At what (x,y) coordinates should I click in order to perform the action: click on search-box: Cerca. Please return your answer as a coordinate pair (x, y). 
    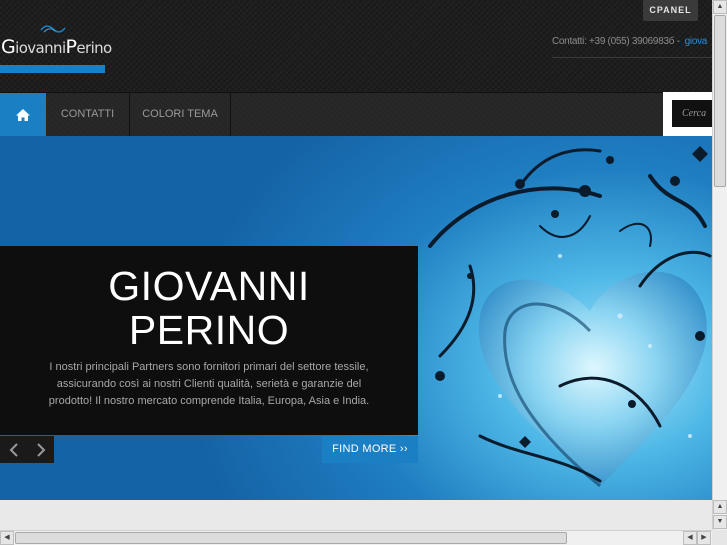
    Looking at the image, I should click on (687, 114).